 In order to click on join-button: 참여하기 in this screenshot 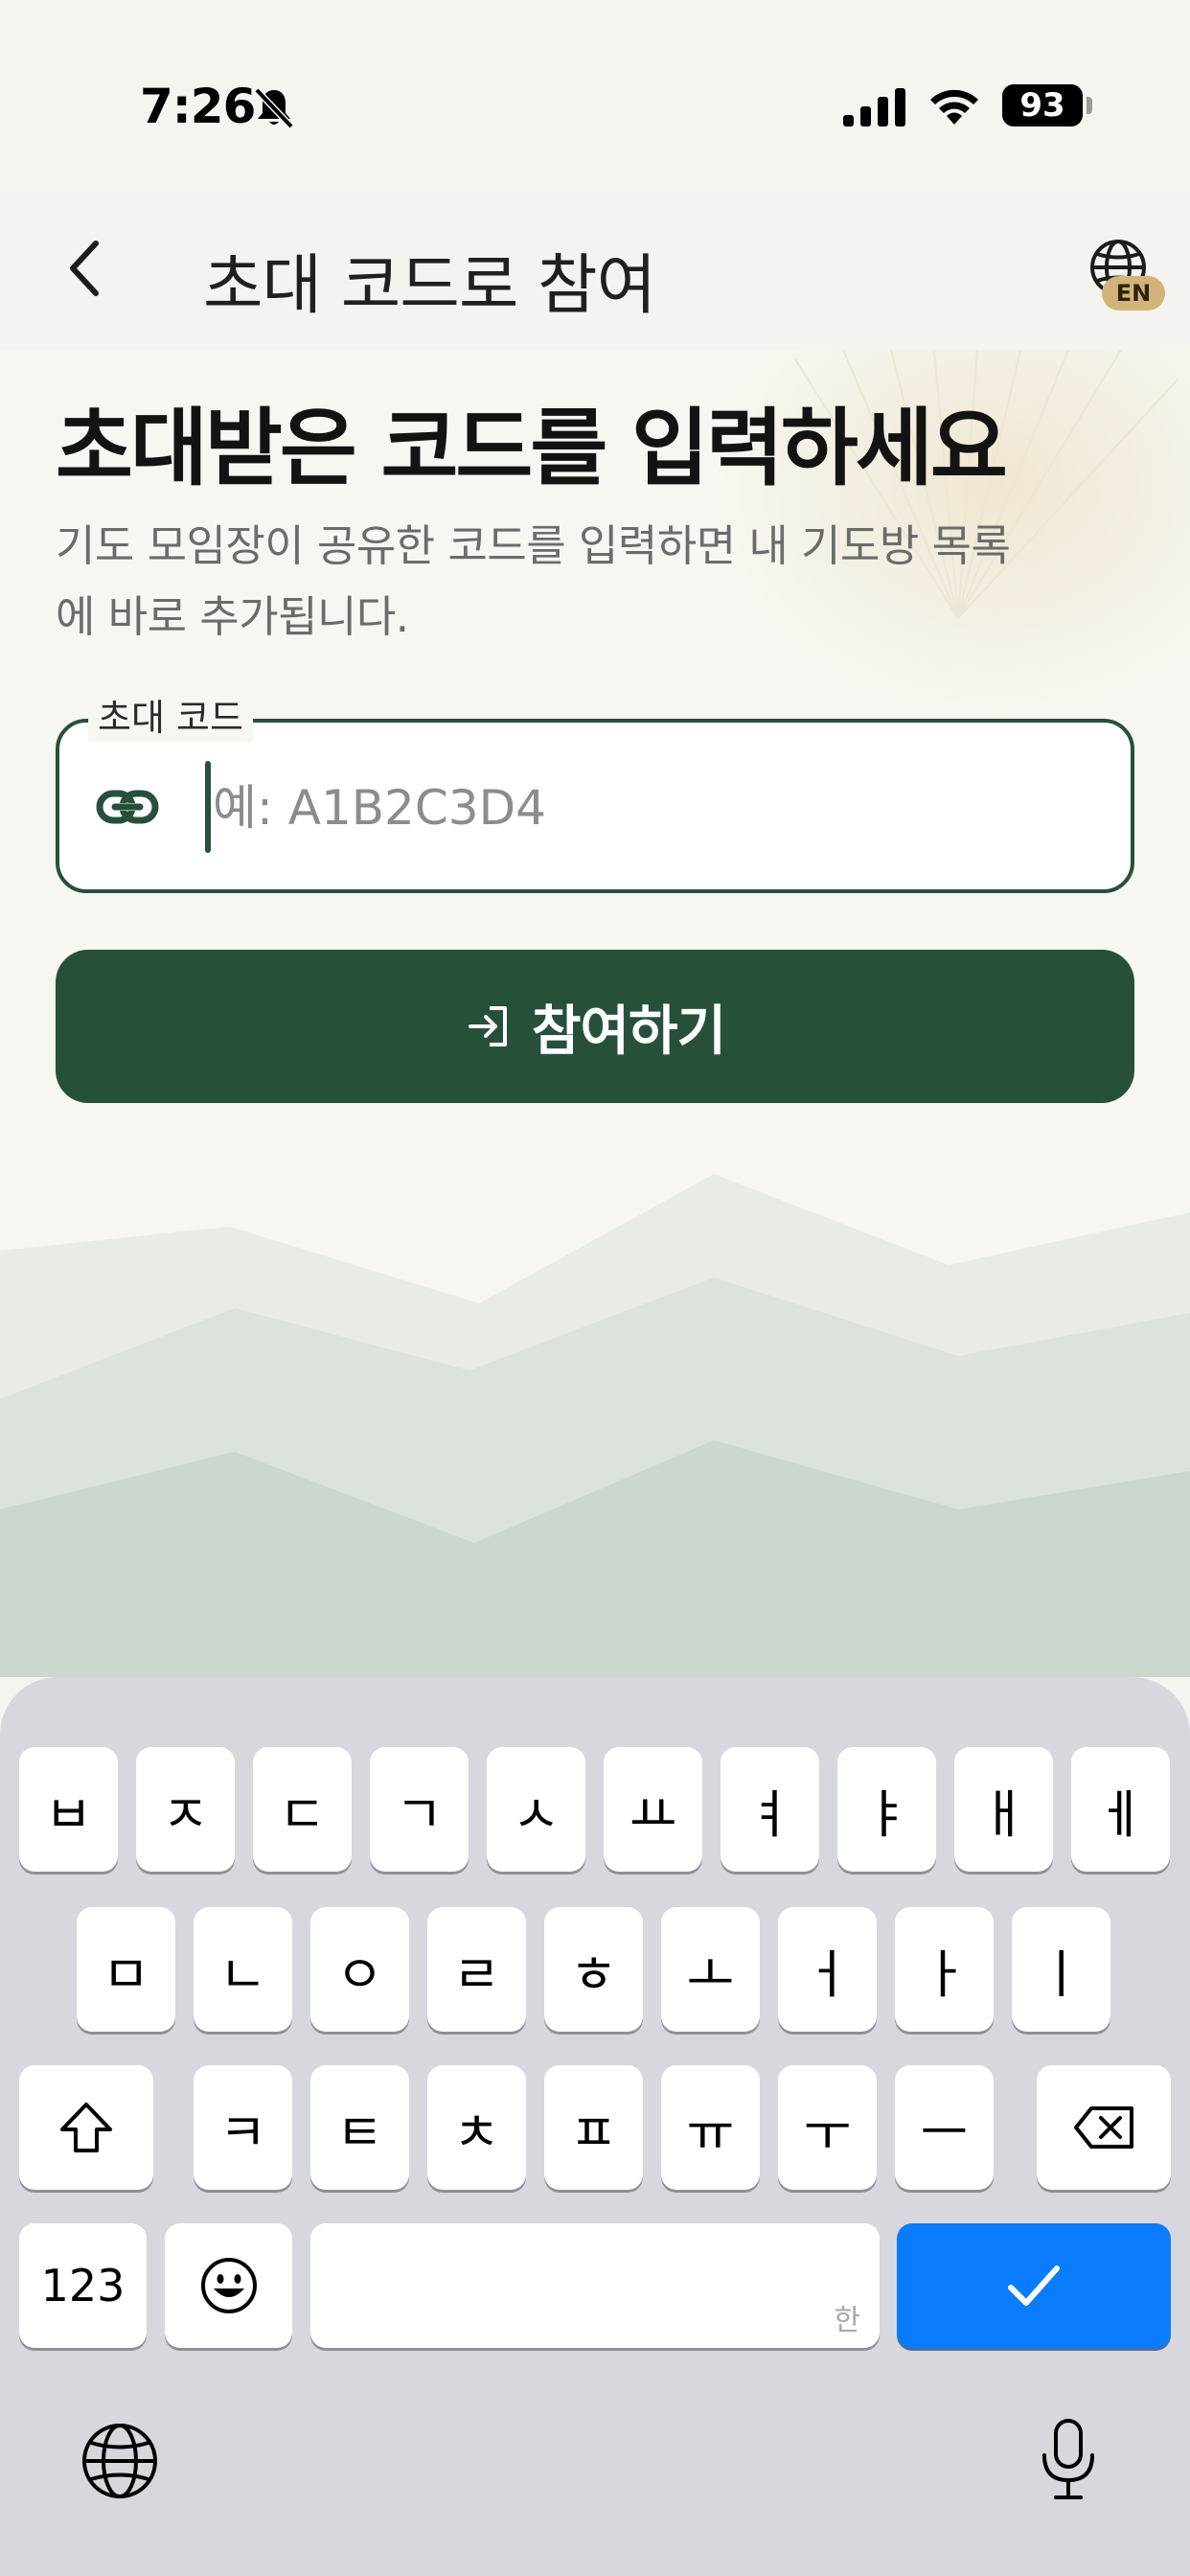, I will do `click(595, 1026)`.